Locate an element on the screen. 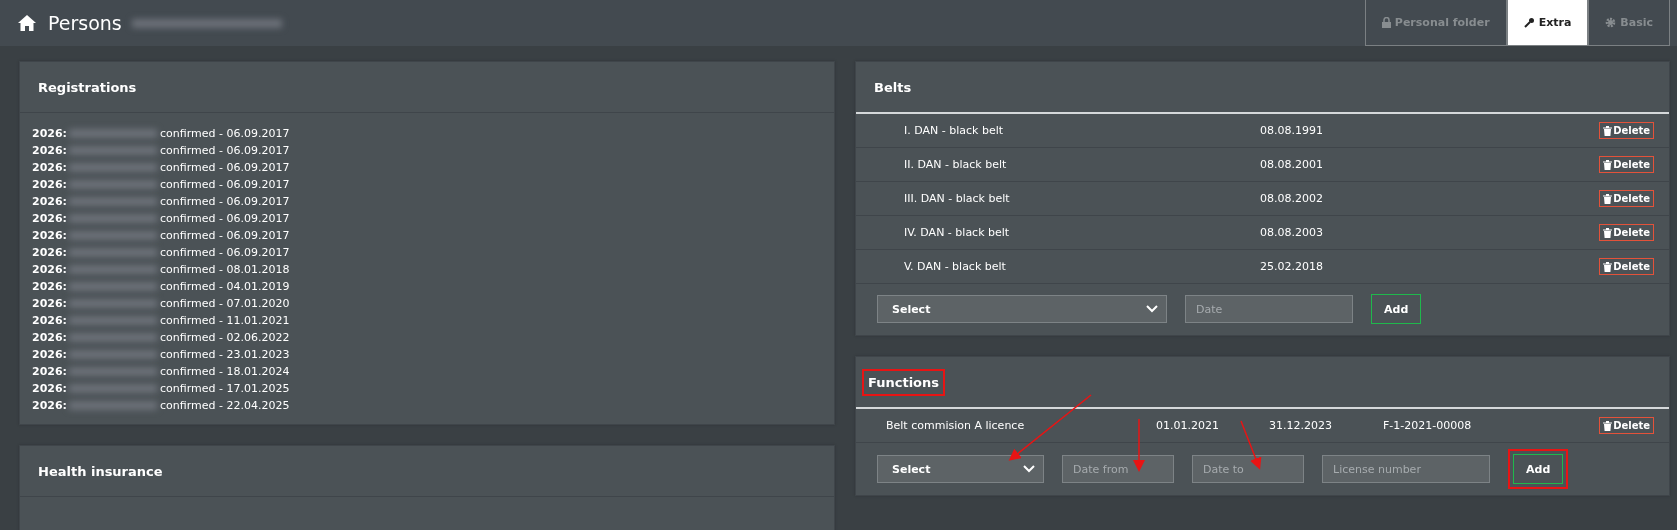 This screenshot has height=530, width=1677. registration-status: confirmed - 07.01.2020 is located at coordinates (225, 304).